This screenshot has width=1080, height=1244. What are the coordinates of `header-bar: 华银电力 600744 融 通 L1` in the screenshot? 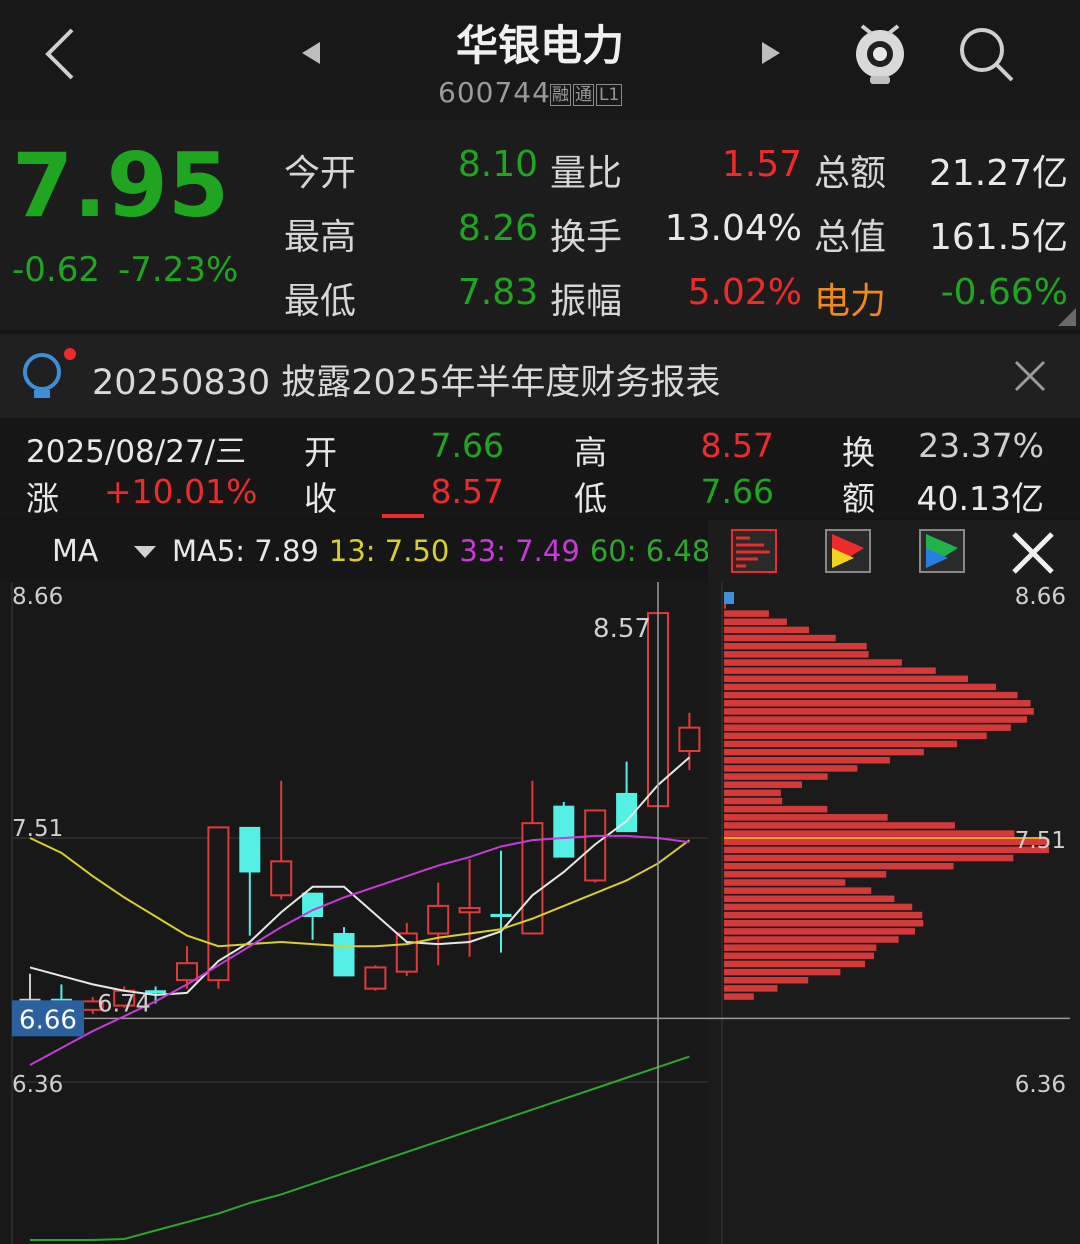 It's located at (540, 60).